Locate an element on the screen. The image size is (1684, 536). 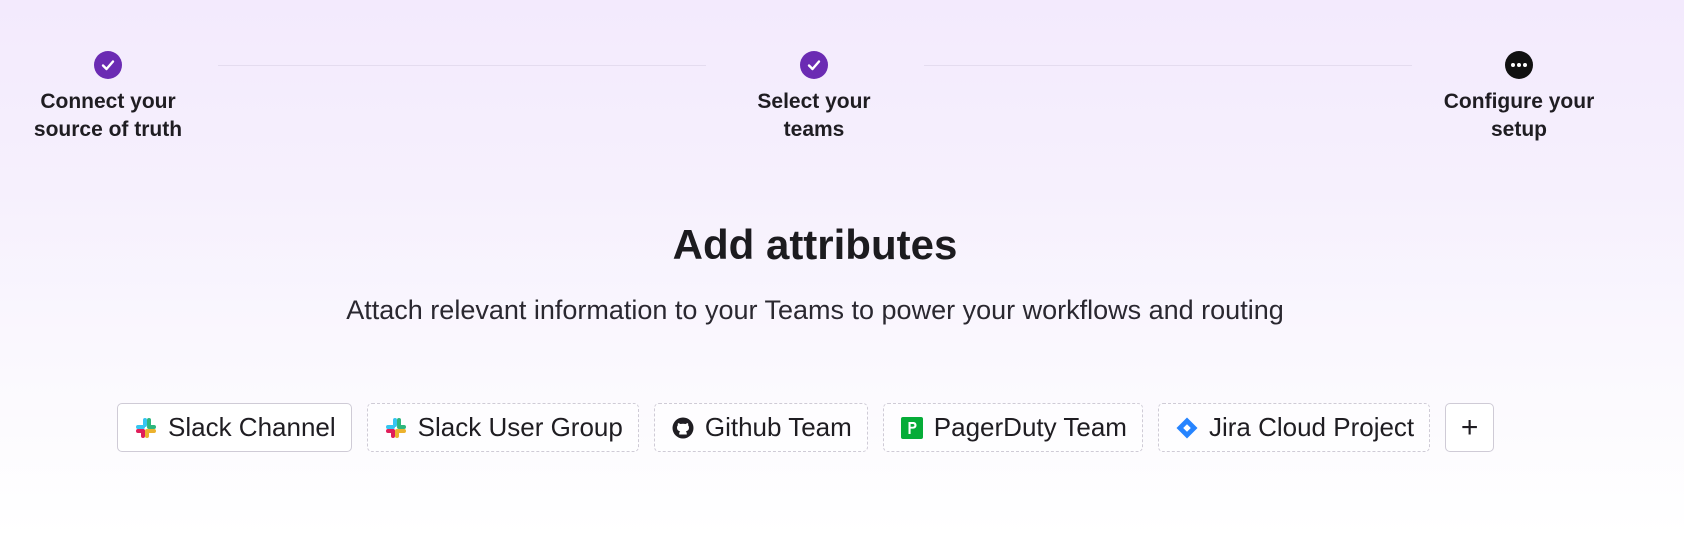
step-connect-source: Connect your source of truth is located at coordinates (108, 97).